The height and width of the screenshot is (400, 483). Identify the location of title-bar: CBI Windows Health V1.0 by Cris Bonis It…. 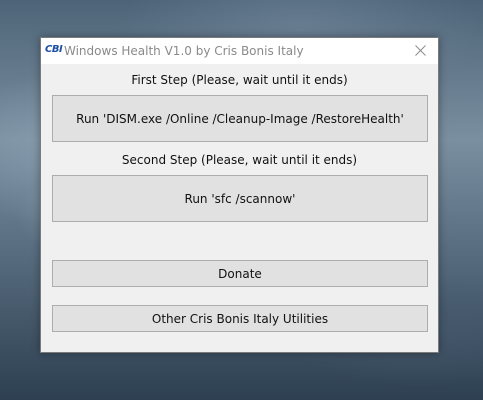
(239, 51).